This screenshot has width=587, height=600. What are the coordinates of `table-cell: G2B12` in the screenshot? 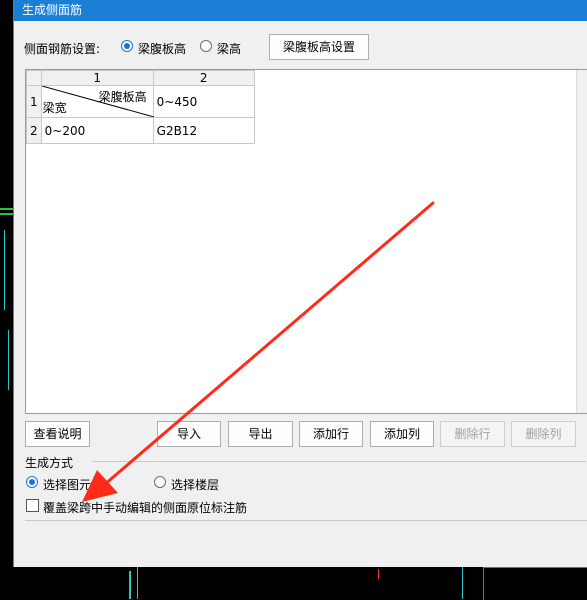 It's located at (203, 130).